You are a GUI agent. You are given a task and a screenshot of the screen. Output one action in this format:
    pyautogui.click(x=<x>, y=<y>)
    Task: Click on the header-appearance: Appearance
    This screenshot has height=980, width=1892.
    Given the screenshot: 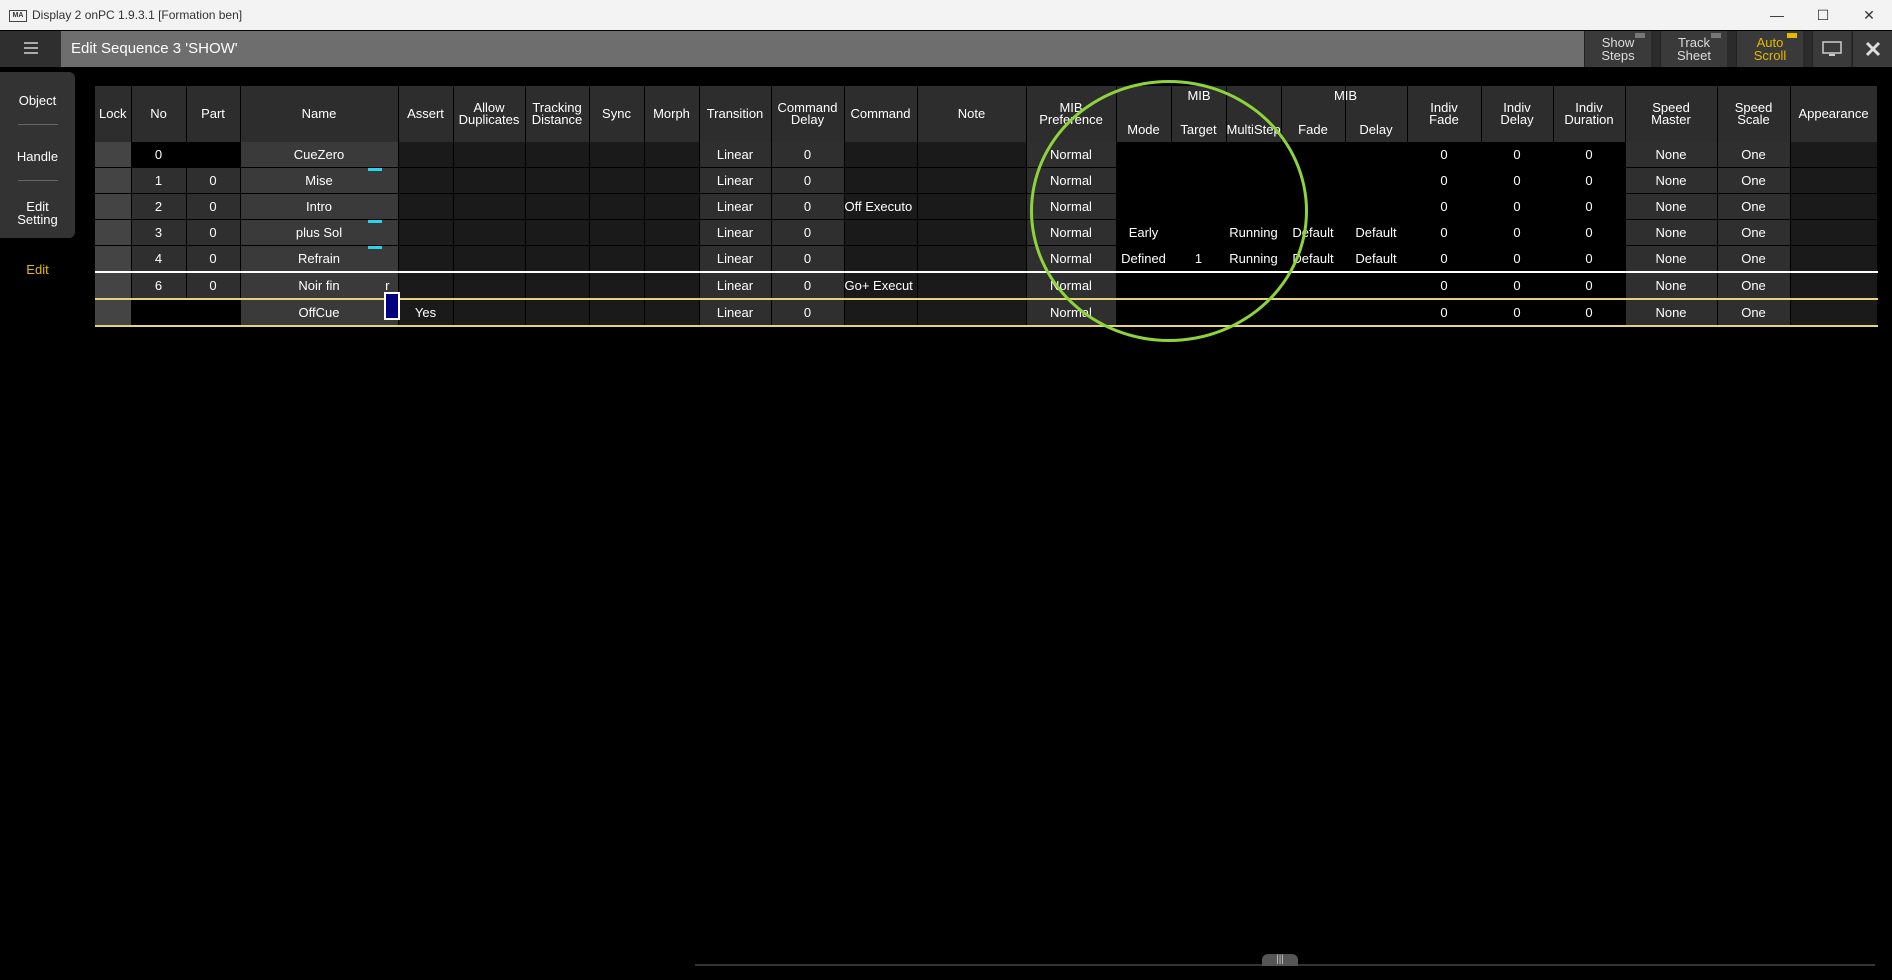 What is the action you would take?
    pyautogui.click(x=1834, y=114)
    